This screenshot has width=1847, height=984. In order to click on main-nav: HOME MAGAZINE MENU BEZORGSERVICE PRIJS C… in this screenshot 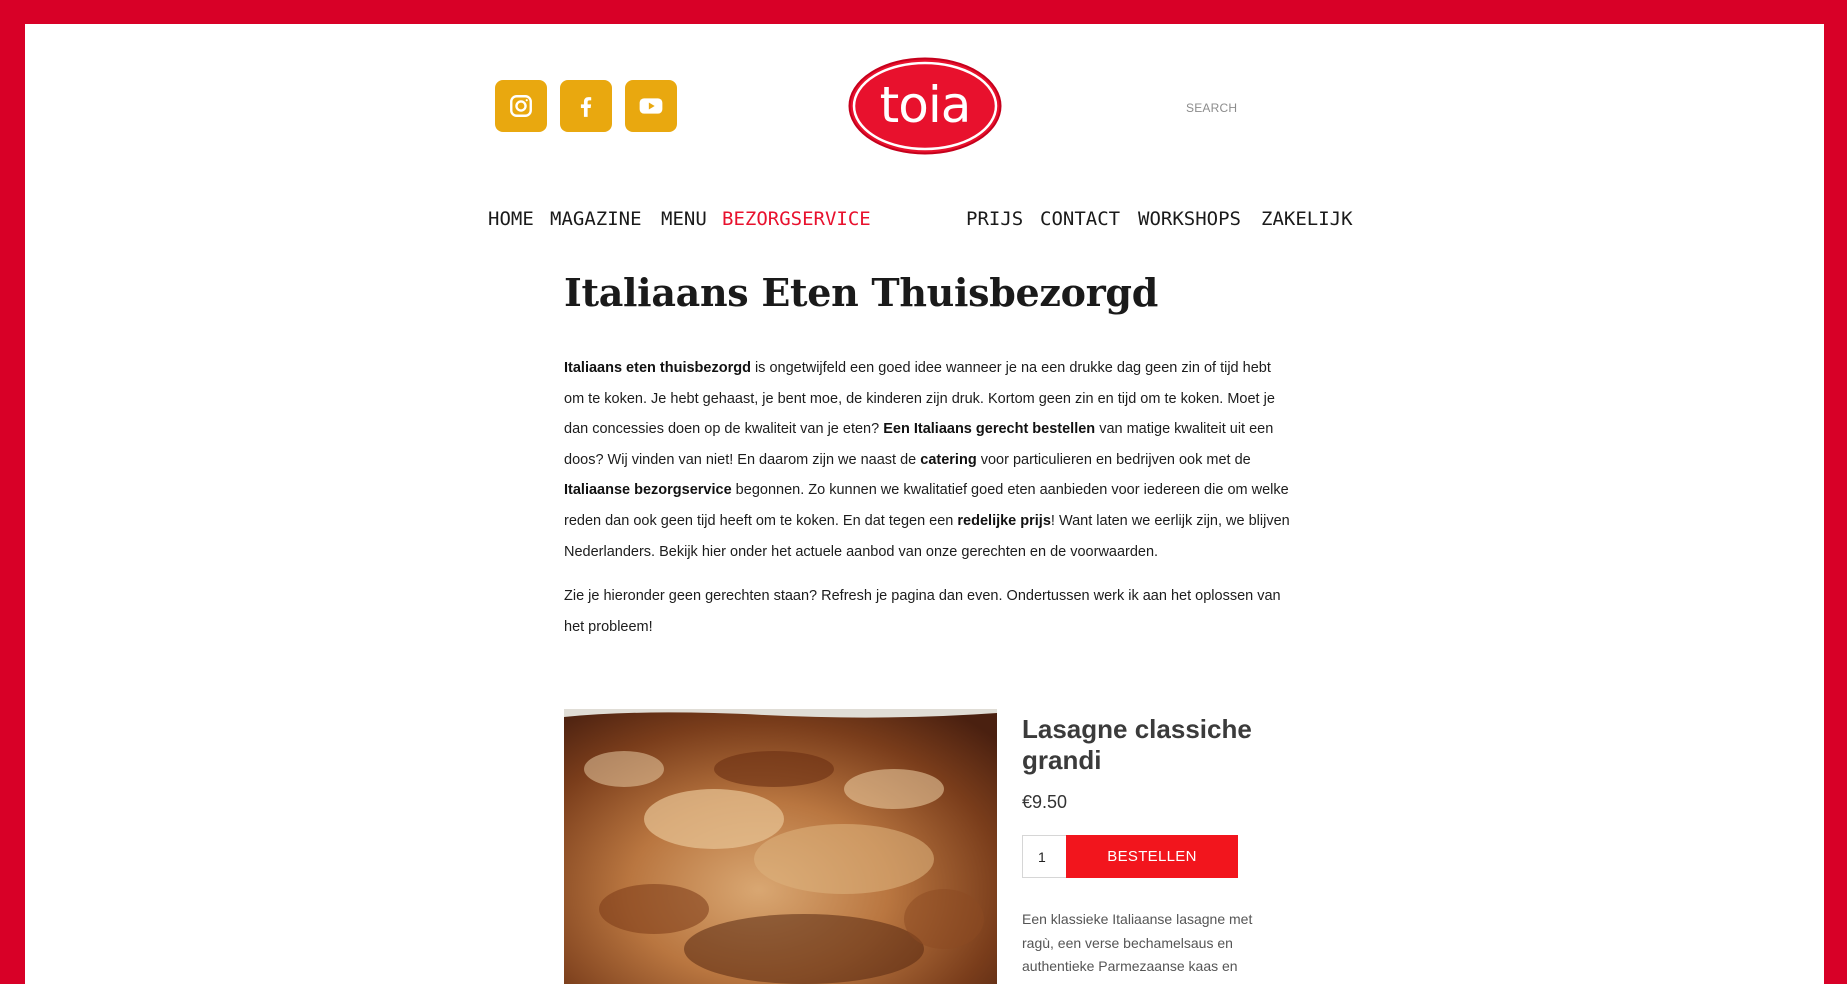, I will do `click(924, 221)`.